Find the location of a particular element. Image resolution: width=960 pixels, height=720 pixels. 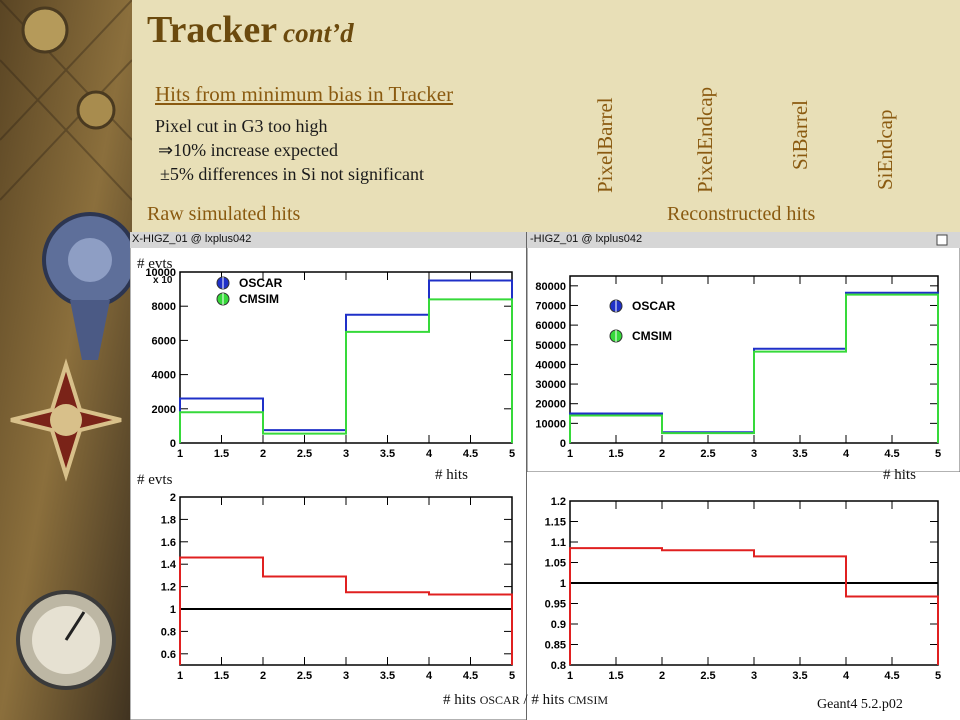

y-tick-label: 1.8 is located at coordinates (168, 520).